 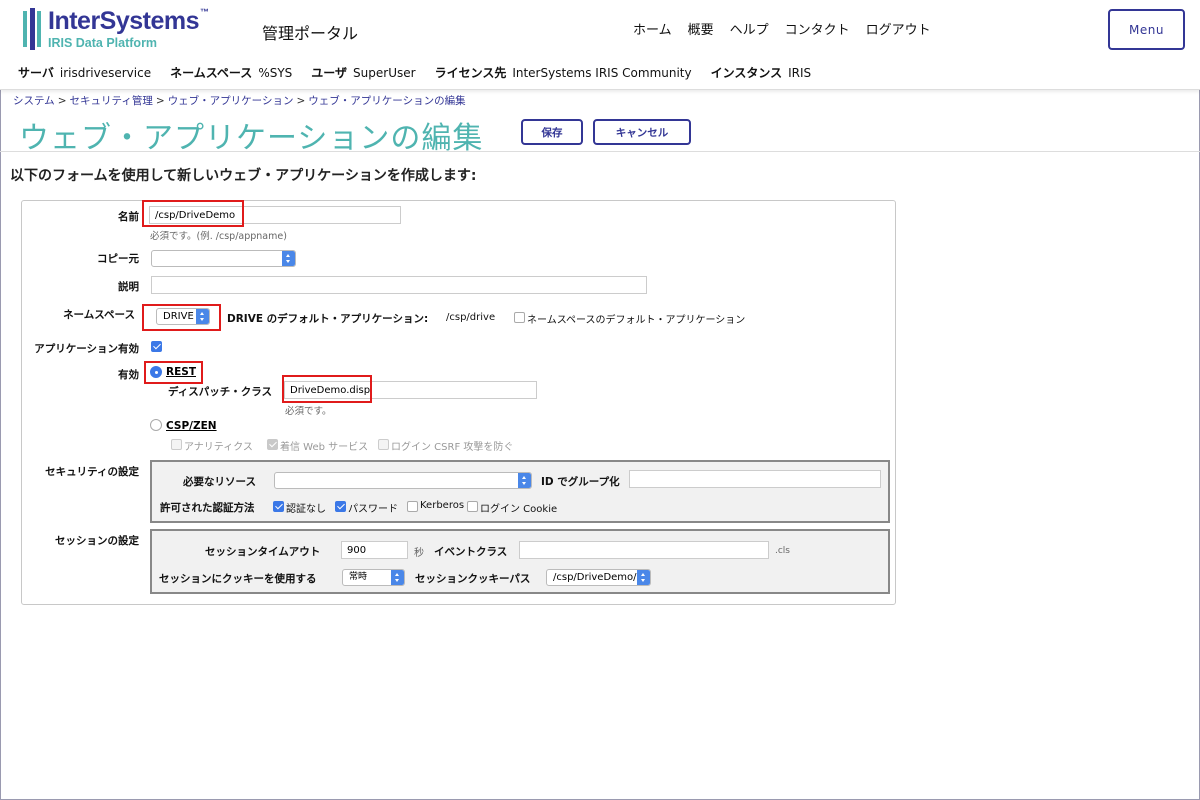 What do you see at coordinates (118, 259) in the screenshot?
I see `copy-from-label: コピー元` at bounding box center [118, 259].